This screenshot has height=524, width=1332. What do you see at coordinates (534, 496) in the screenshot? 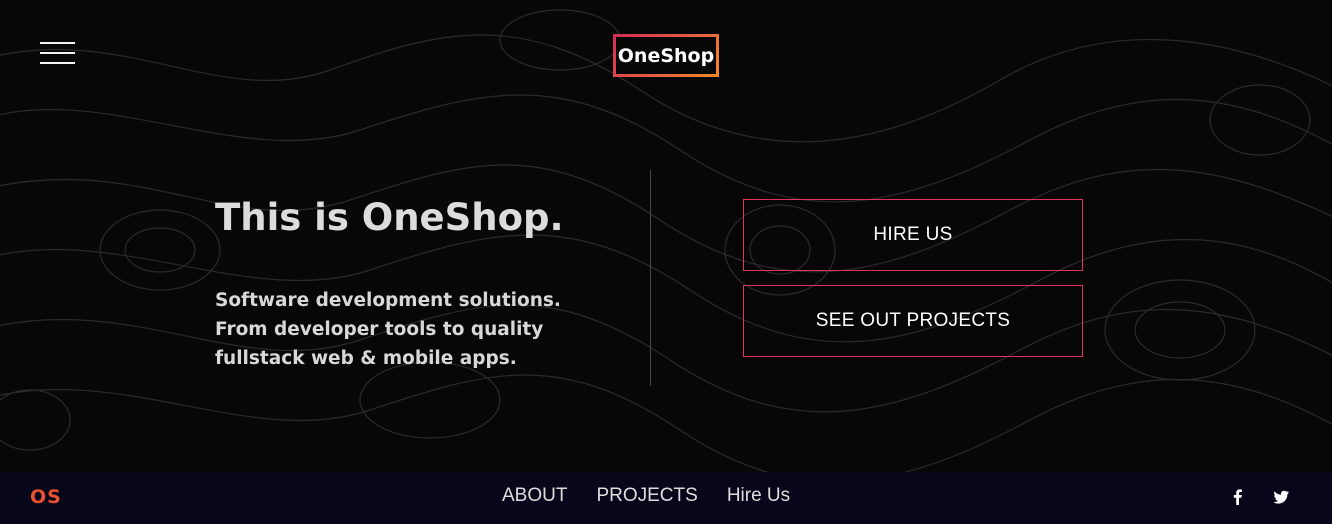
I see `footer-link-about: ABOUT` at bounding box center [534, 496].